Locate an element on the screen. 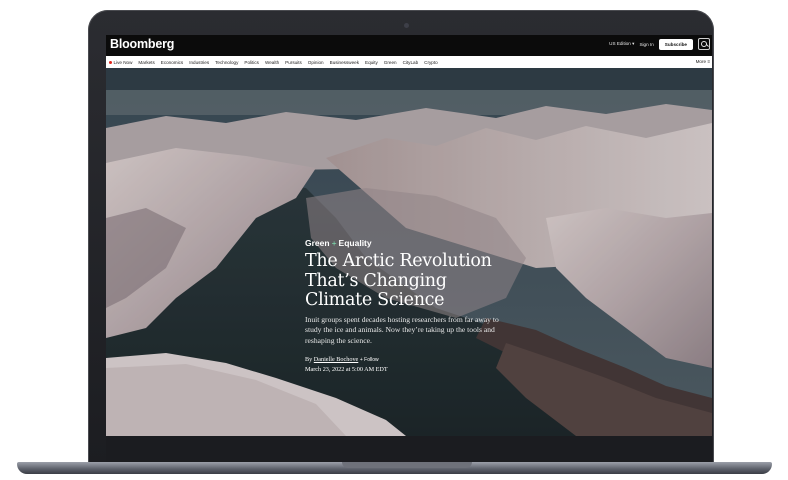  nav-item-live-now: Live Now is located at coordinates (120, 62).